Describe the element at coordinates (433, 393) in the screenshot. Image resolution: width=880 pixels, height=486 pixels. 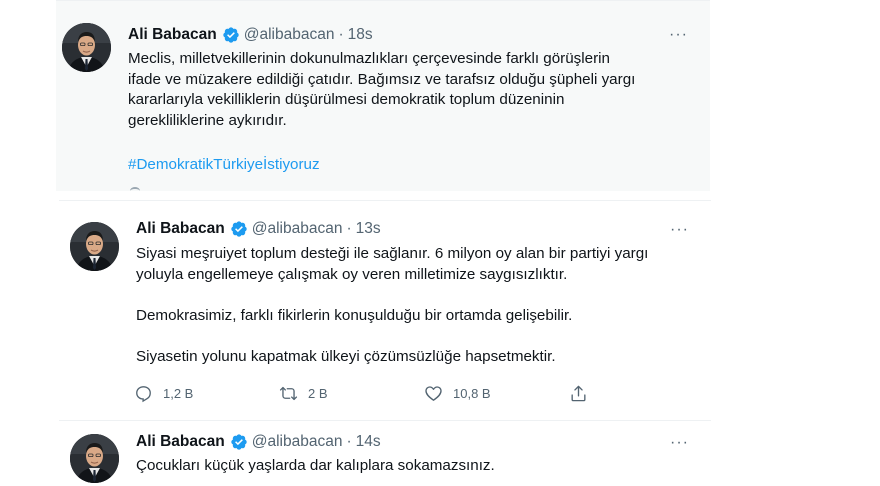
I see `heart-icon` at that location.